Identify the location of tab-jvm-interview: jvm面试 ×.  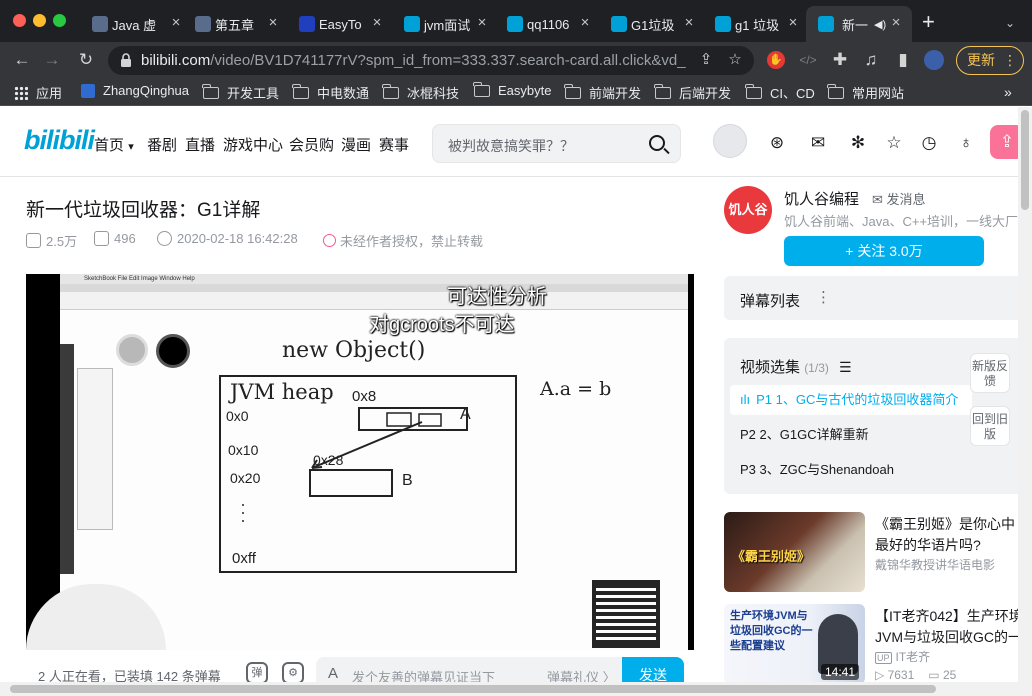
(446, 24).